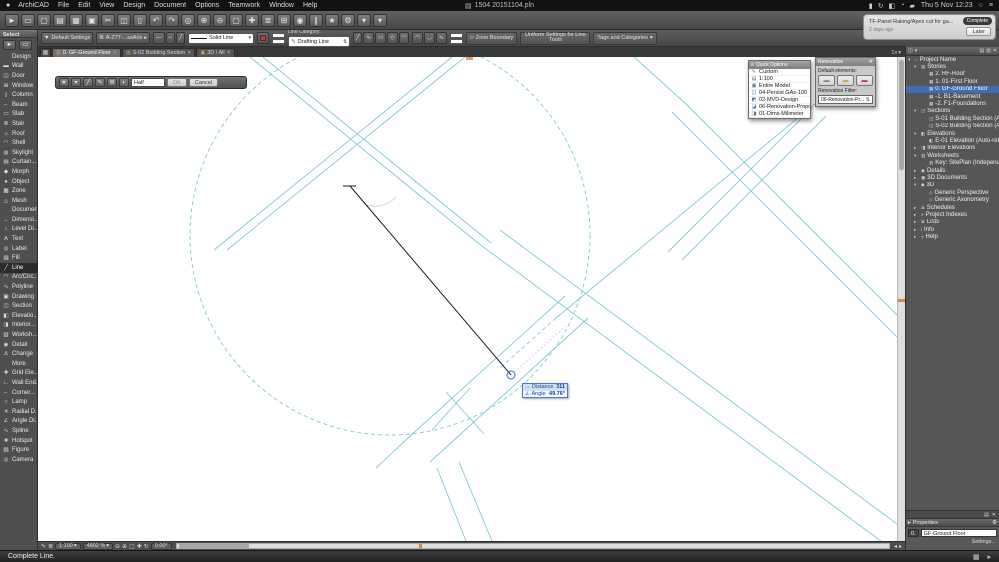  Describe the element at coordinates (263, 38) in the screenshot. I see `pen-color-button` at that location.